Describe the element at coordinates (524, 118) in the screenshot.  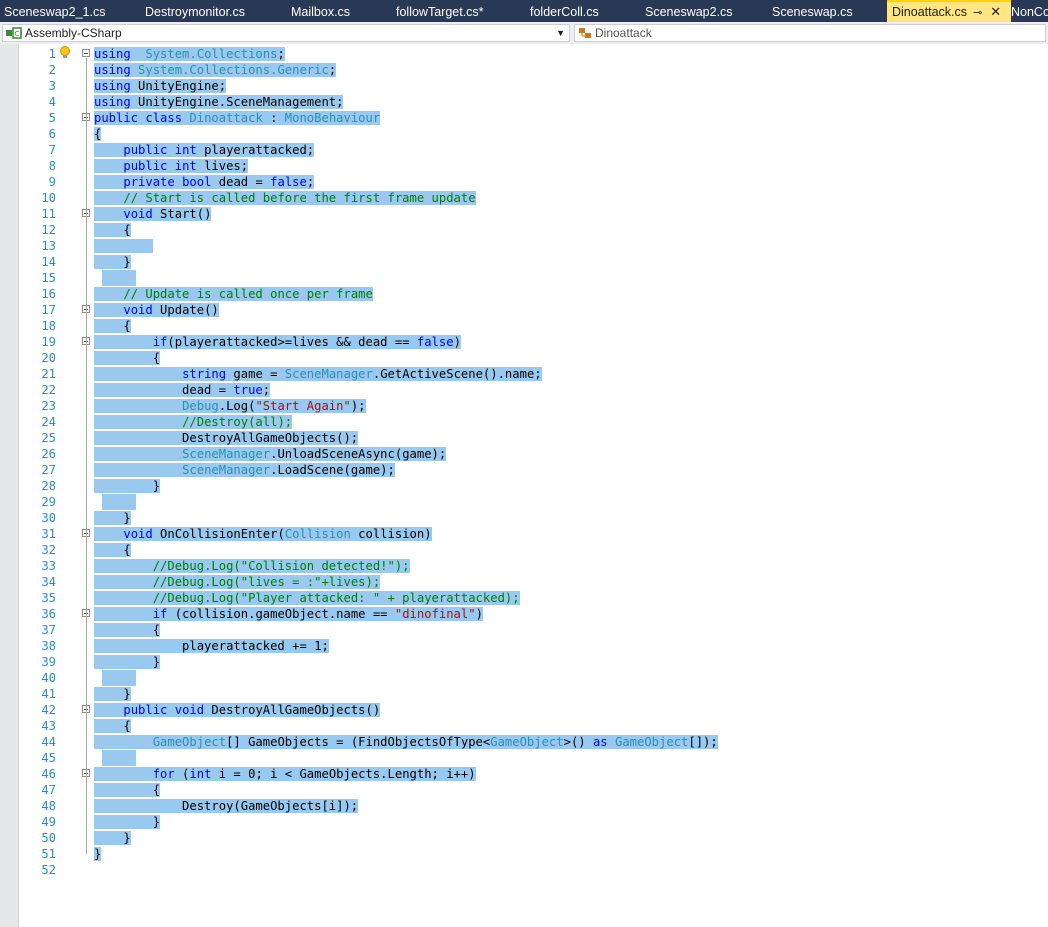
I see `code-line: 5 public class Dinoattack : MonoBehaviour` at that location.